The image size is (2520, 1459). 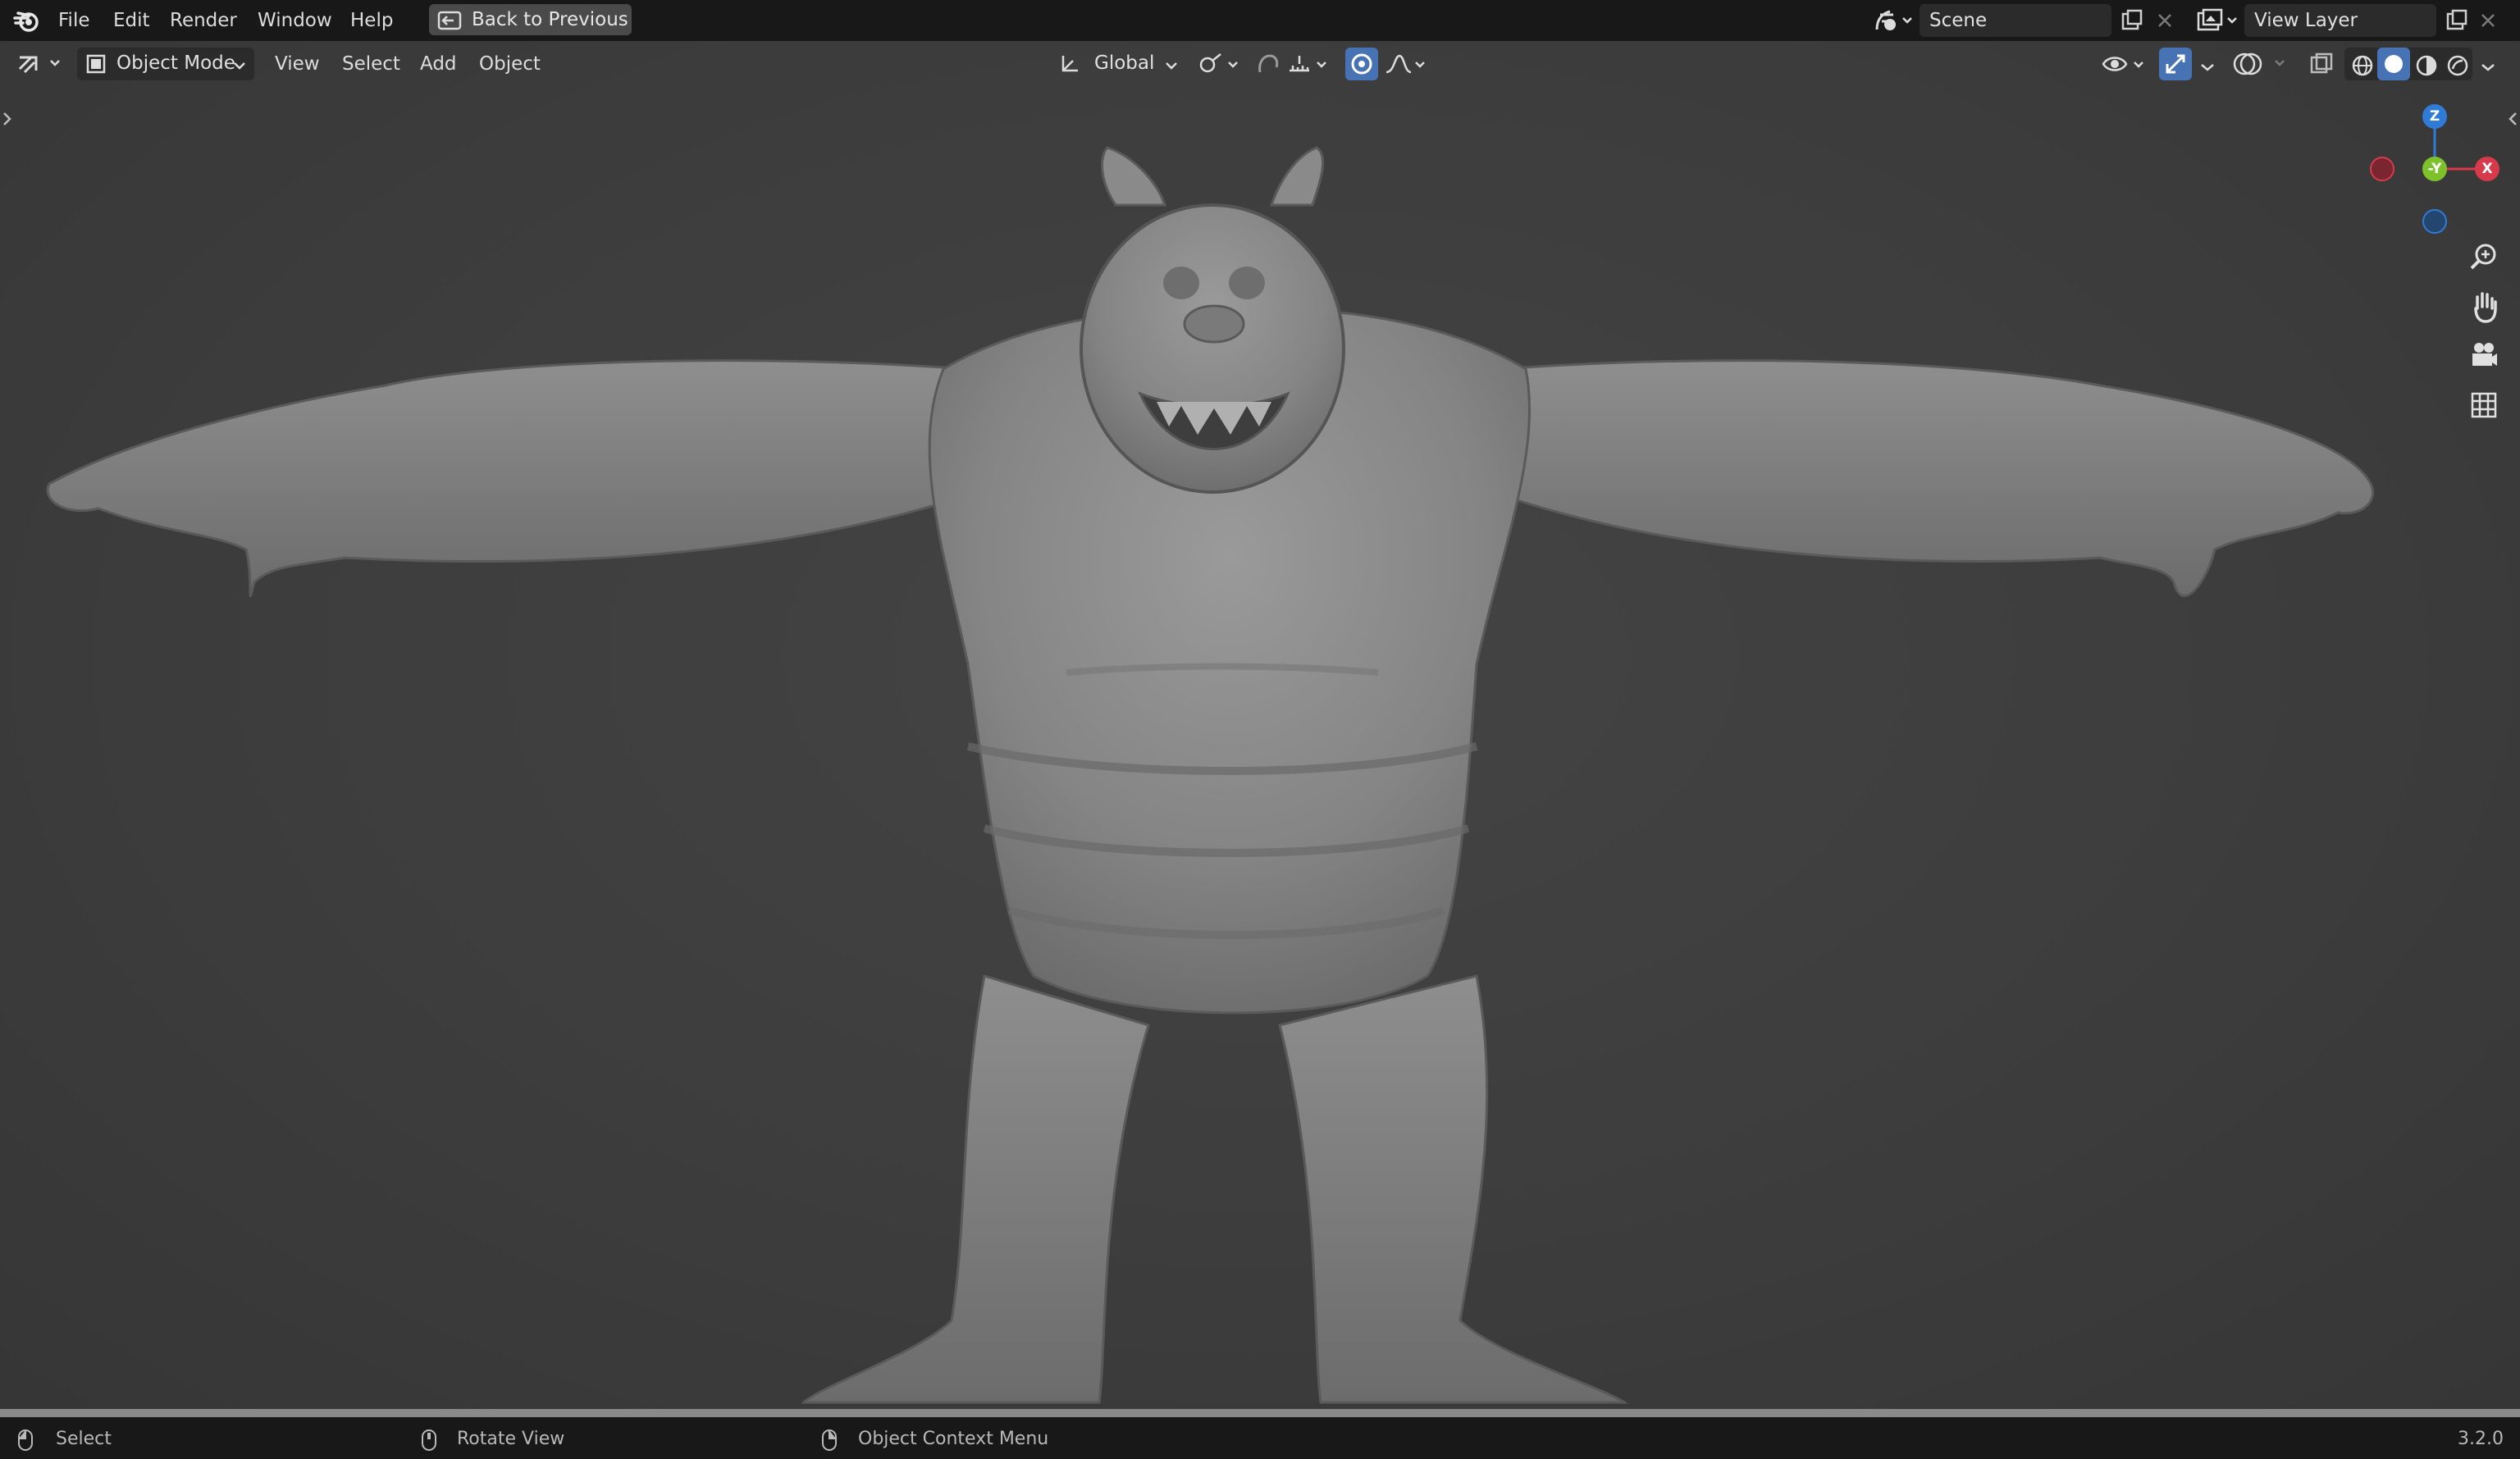 I want to click on menu-help: Help, so click(x=372, y=20).